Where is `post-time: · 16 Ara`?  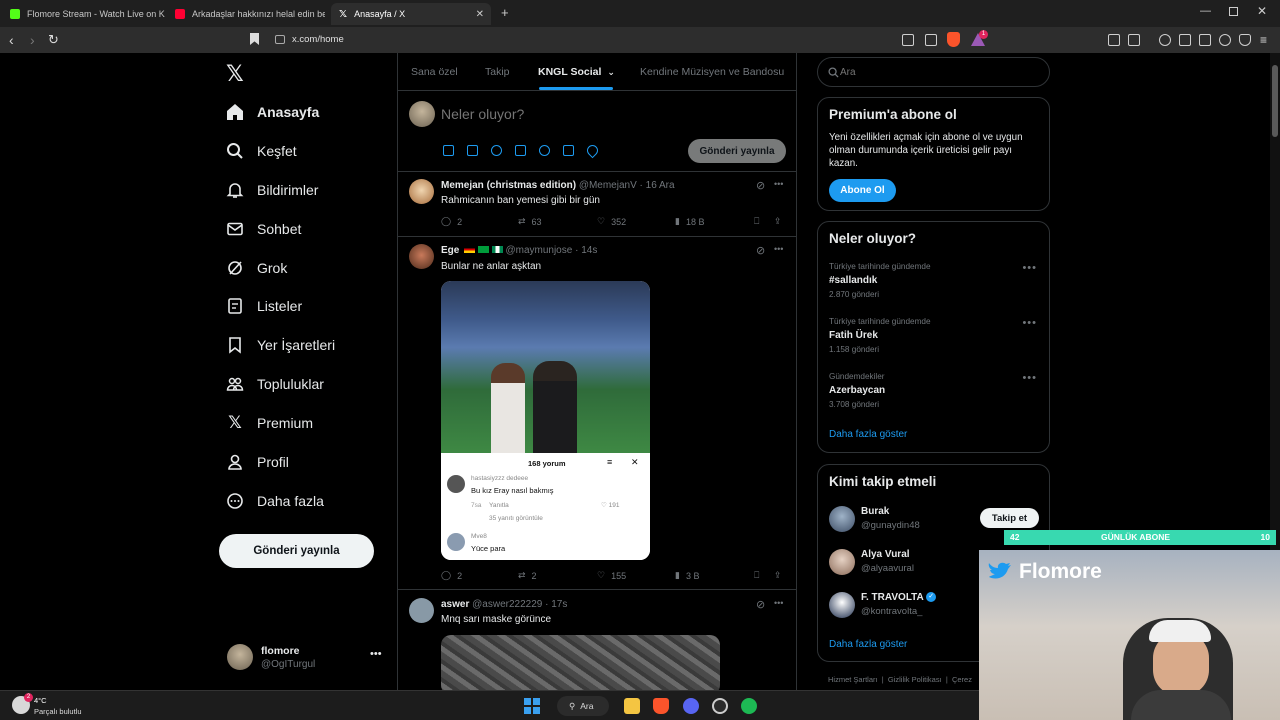 post-time: · 16 Ara is located at coordinates (657, 185).